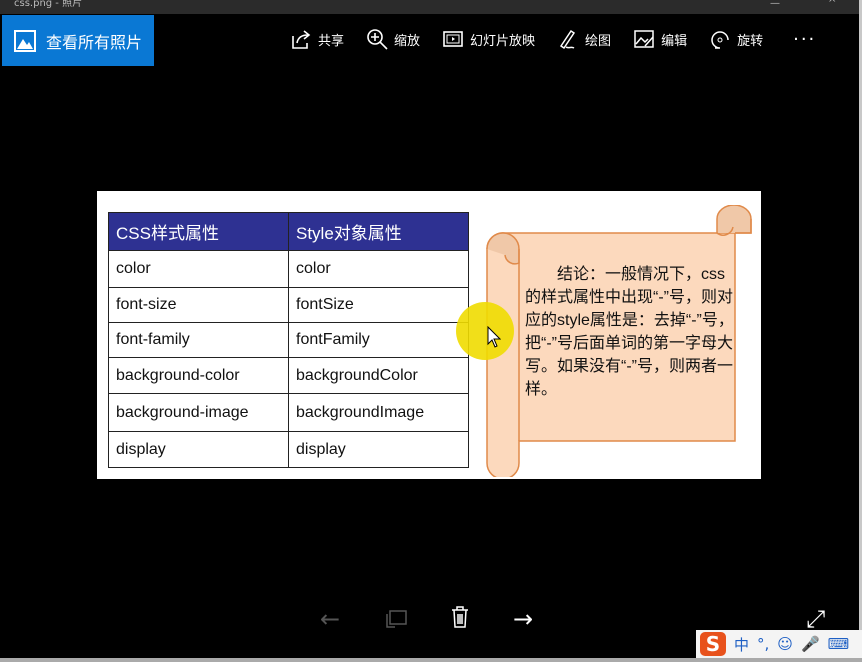 Image resolution: width=862 pixels, height=662 pixels. Describe the element at coordinates (523, 619) in the screenshot. I see `next-arrow-icon: →` at that location.